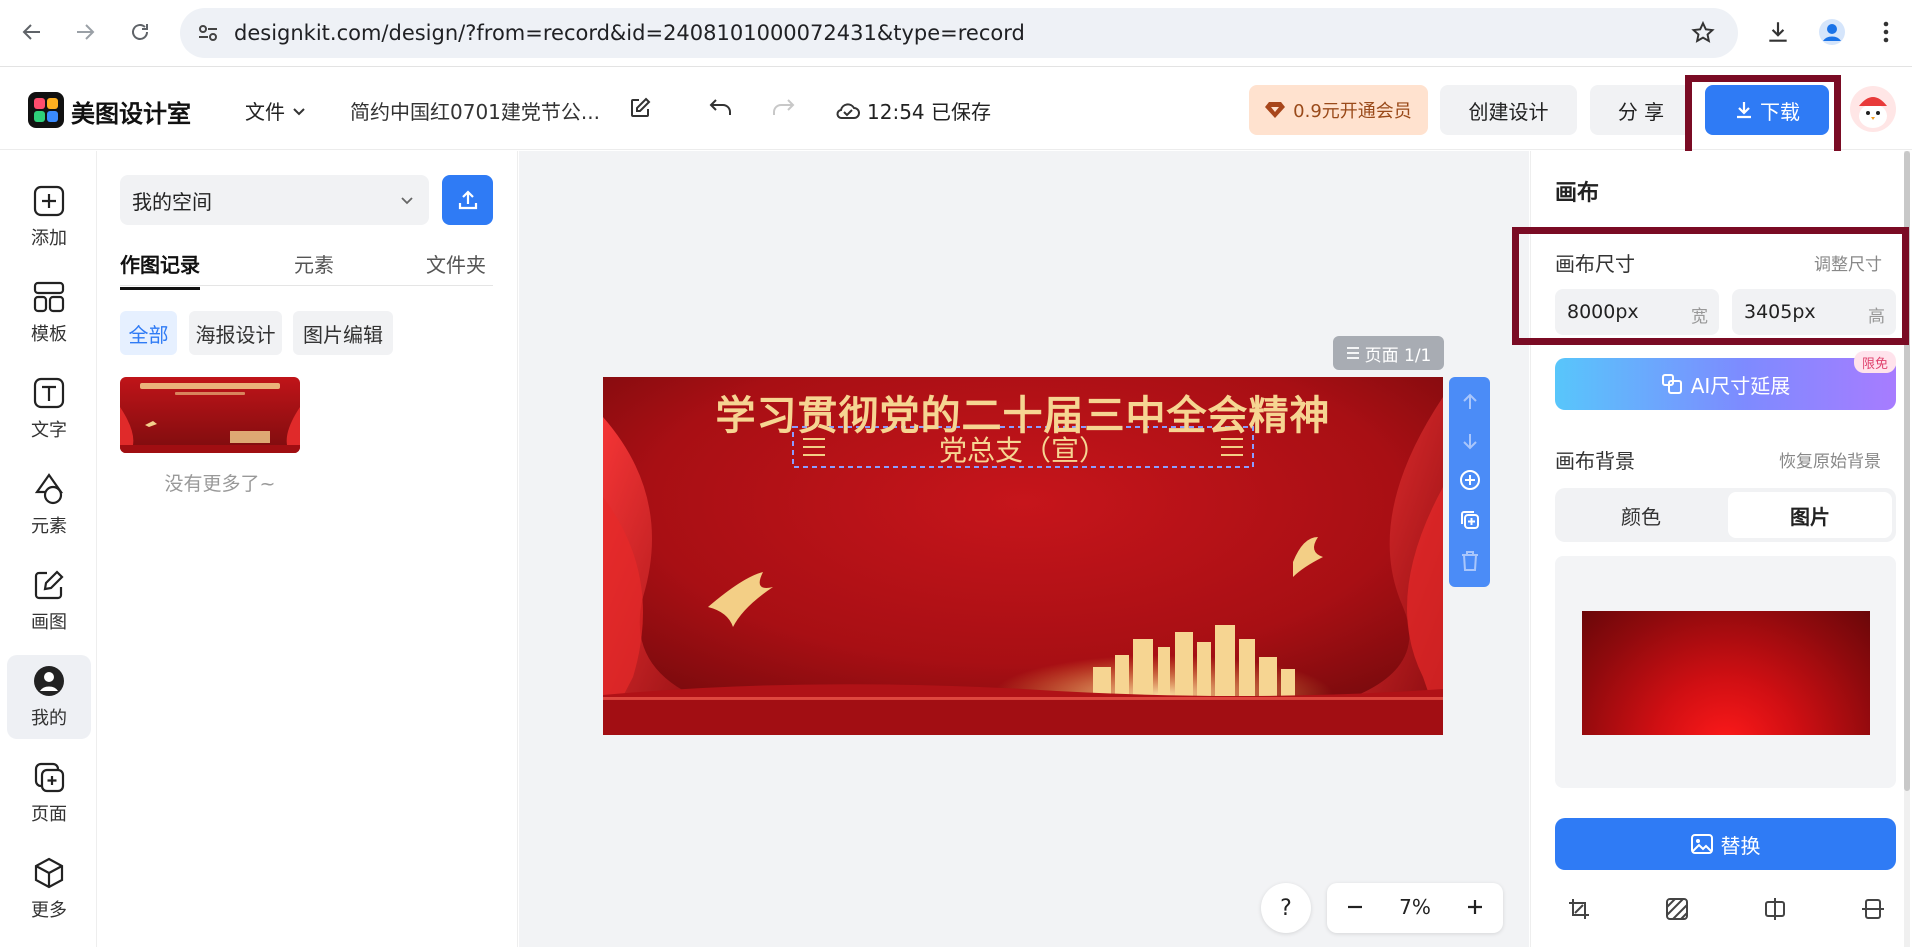  I want to click on cube-icon, so click(49, 873).